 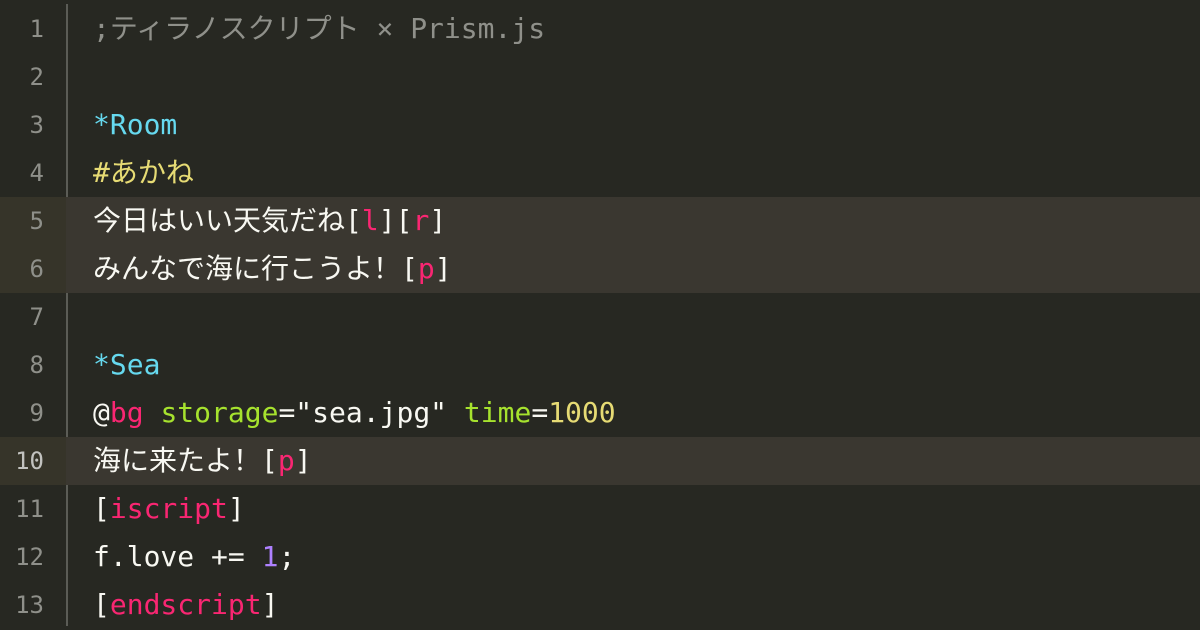 I want to click on code-line: 5 今日はいい天気だね[l][r], so click(x=600, y=221).